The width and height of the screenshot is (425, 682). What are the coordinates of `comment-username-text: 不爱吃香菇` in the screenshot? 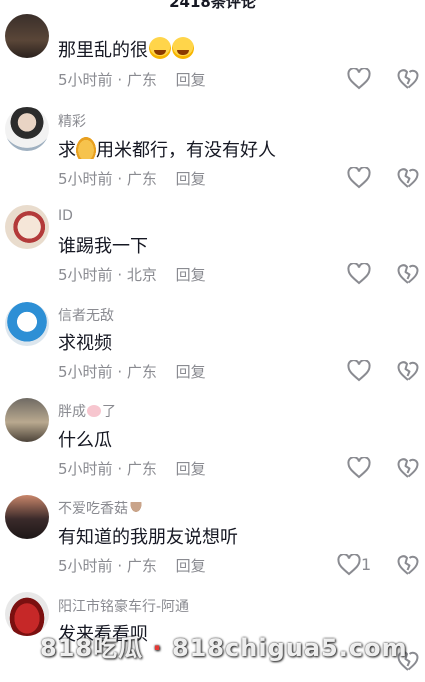 It's located at (93, 509).